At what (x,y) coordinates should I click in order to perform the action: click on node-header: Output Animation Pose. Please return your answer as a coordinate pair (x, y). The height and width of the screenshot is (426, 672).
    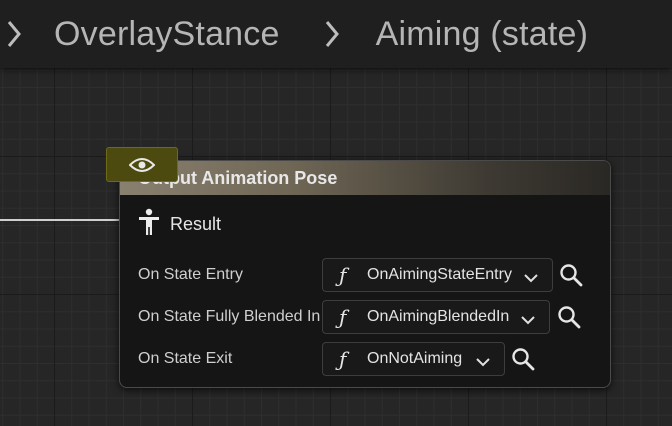
    Looking at the image, I should click on (365, 178).